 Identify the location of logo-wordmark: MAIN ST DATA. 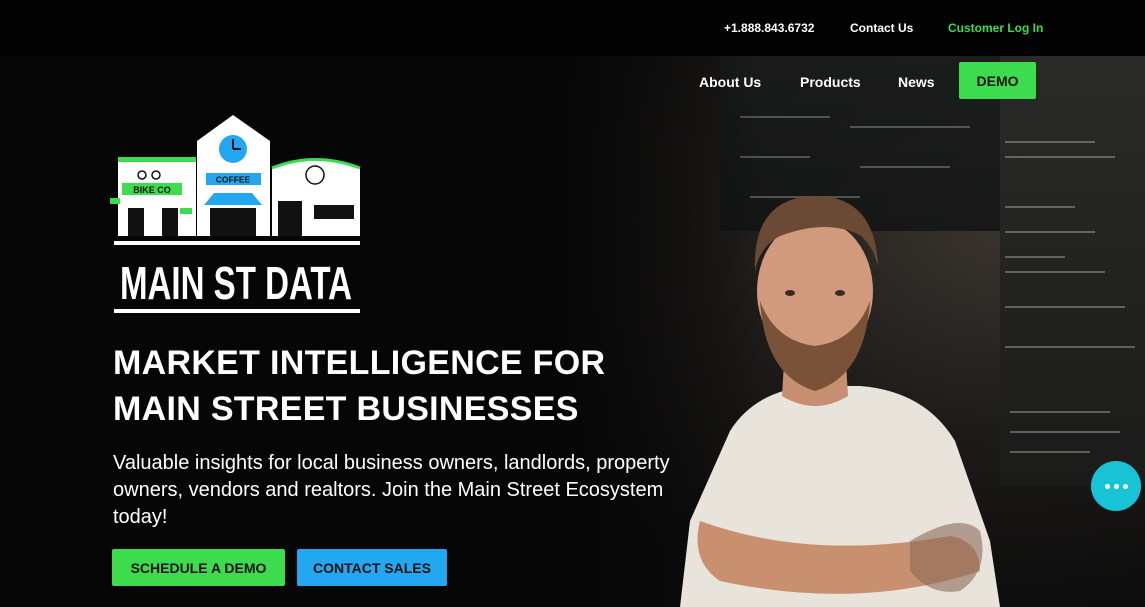
(236, 283).